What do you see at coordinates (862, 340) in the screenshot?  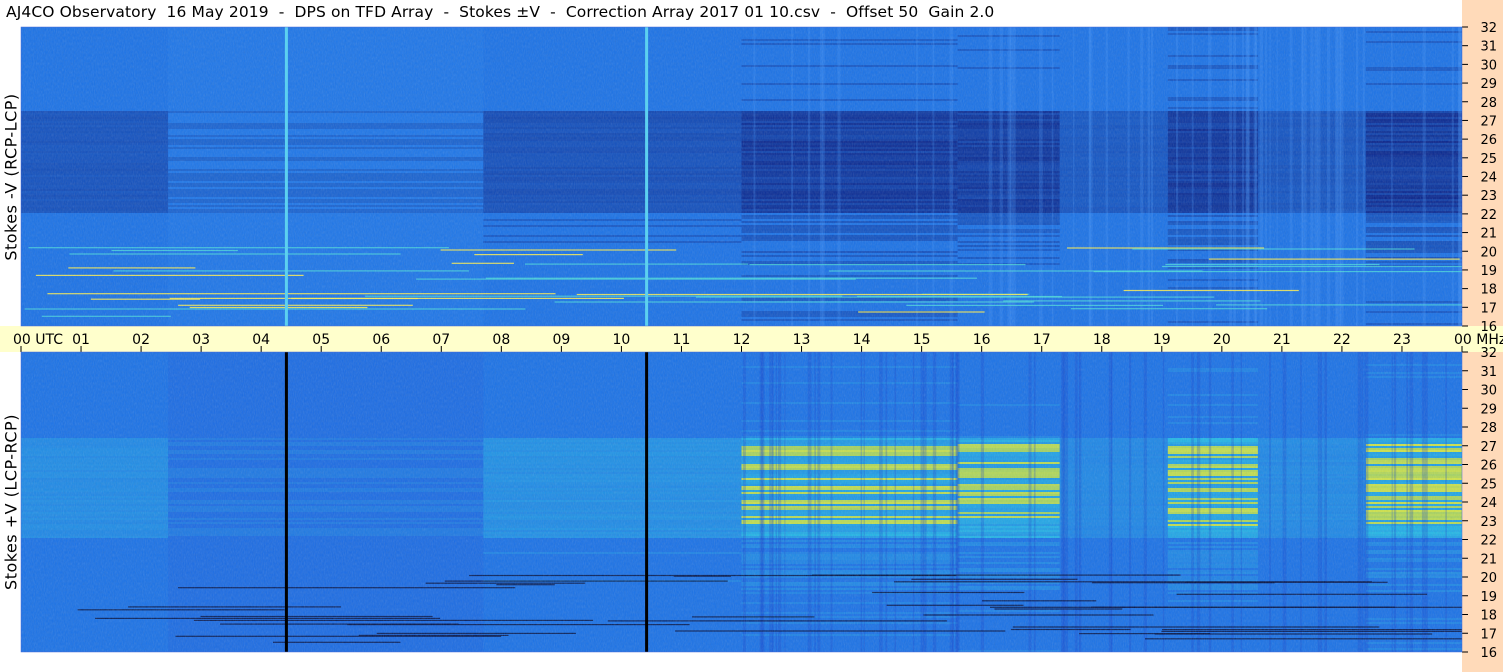 I see `time-tick-label: 14` at bounding box center [862, 340].